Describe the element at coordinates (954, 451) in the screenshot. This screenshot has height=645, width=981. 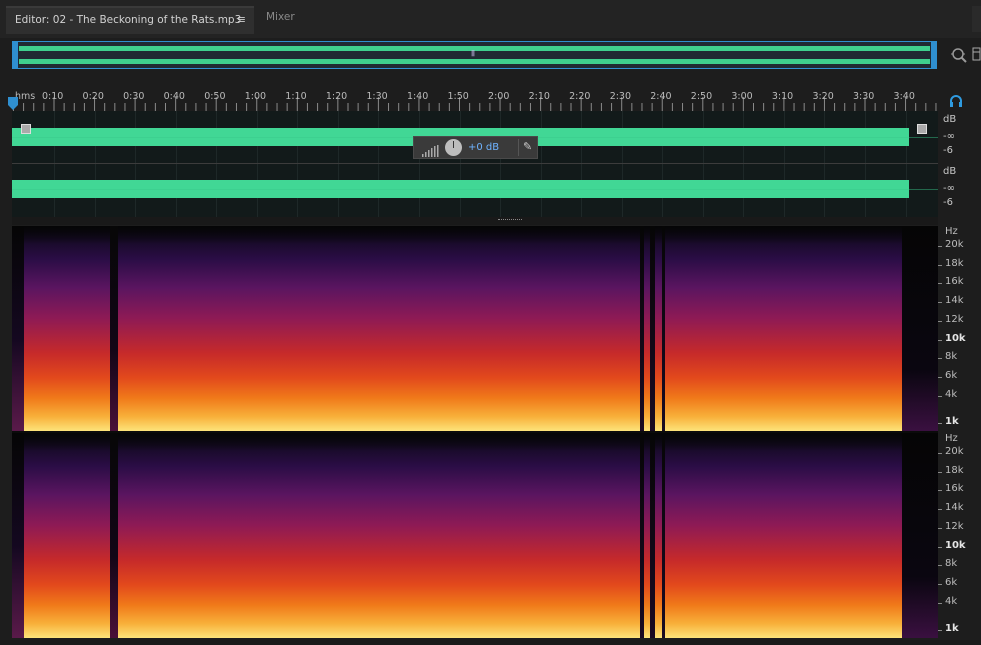
I see `frequency-label: 20k` at that location.